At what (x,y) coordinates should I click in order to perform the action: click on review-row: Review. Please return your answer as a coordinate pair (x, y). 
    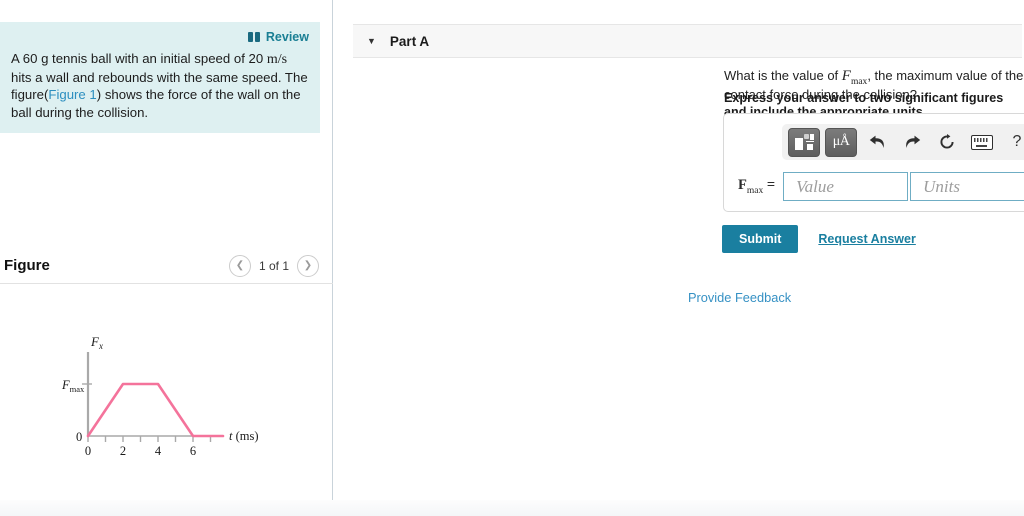
    Looking at the image, I should click on (160, 37).